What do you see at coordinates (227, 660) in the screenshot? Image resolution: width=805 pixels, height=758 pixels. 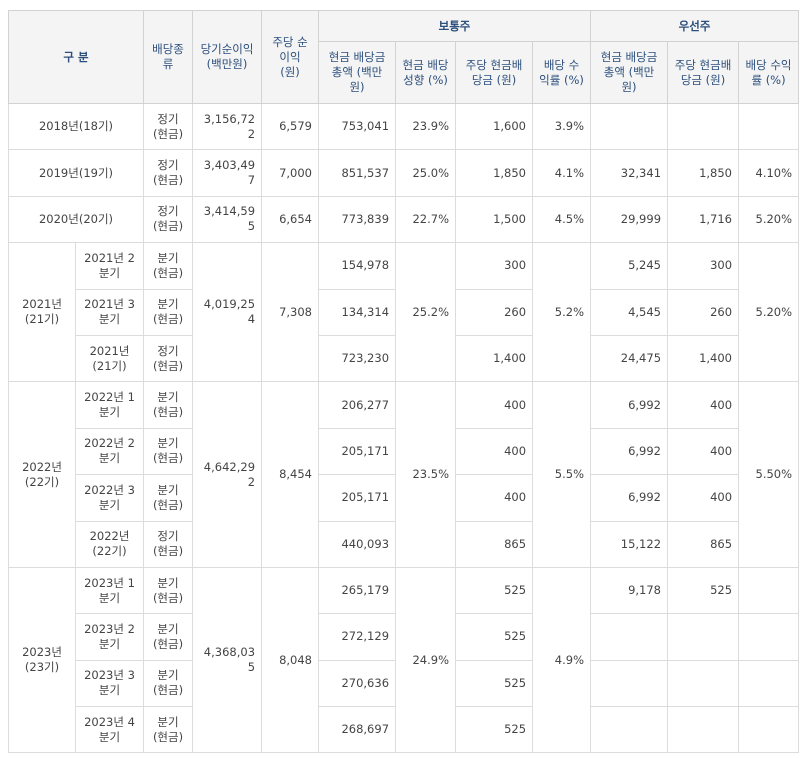 I see `net-income-cell: 4,368,035` at bounding box center [227, 660].